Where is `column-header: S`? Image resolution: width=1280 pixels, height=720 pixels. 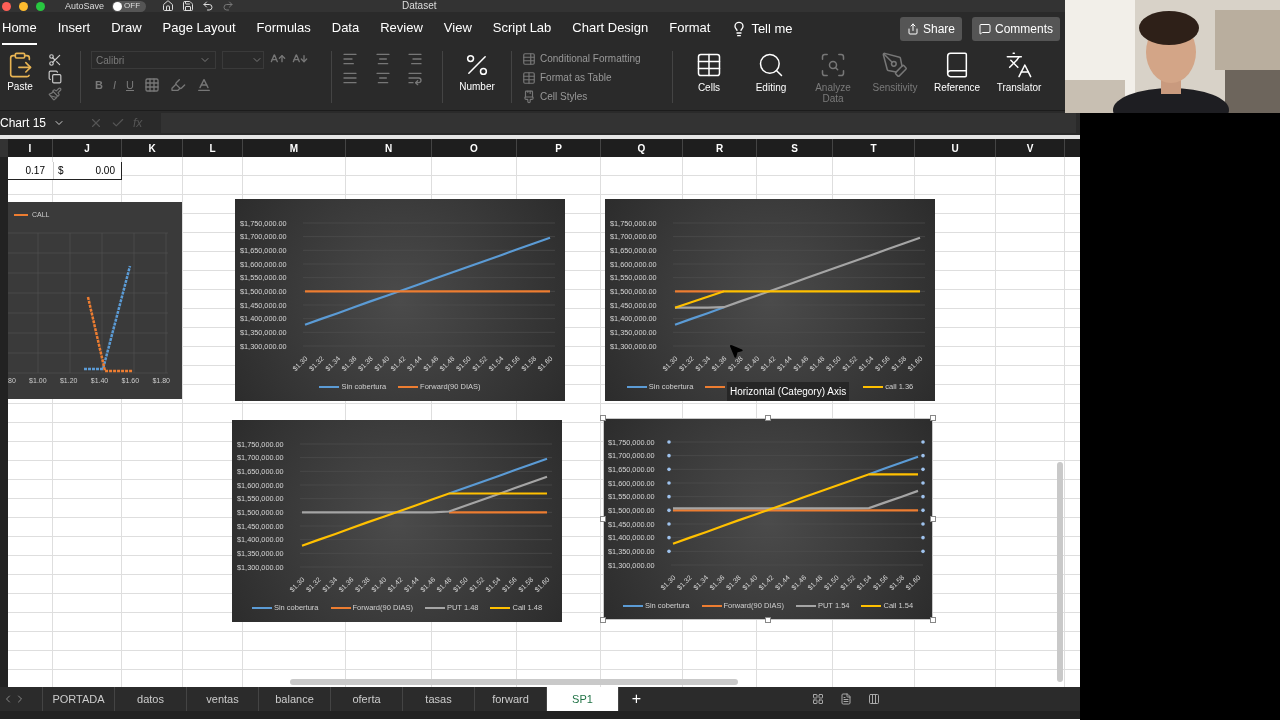 column-header: S is located at coordinates (795, 148).